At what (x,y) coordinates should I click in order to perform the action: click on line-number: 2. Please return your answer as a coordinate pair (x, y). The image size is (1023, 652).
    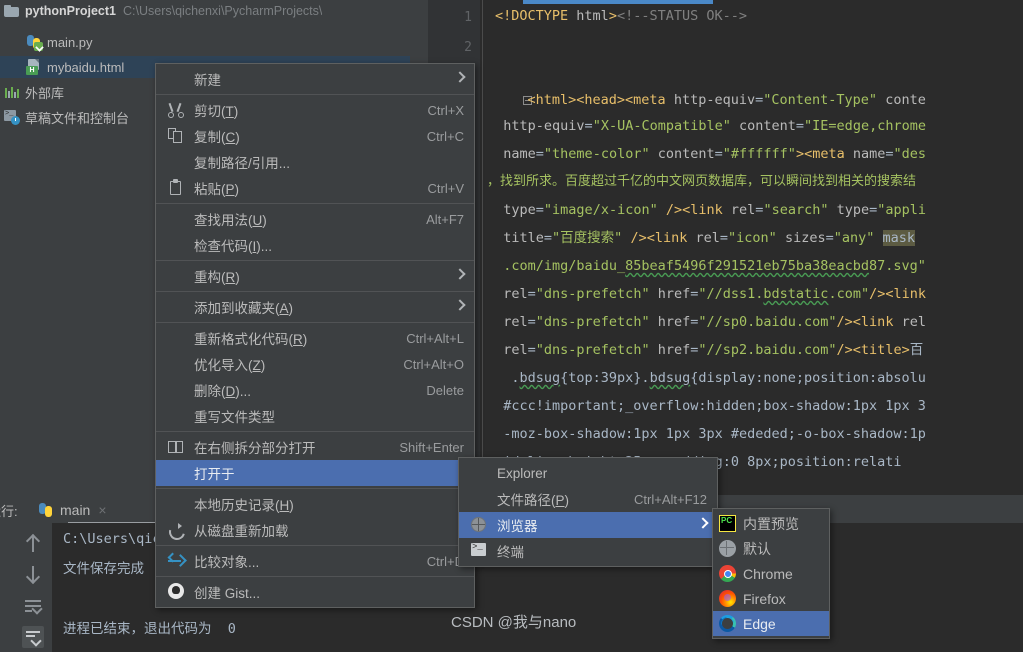
    Looking at the image, I should click on (468, 47).